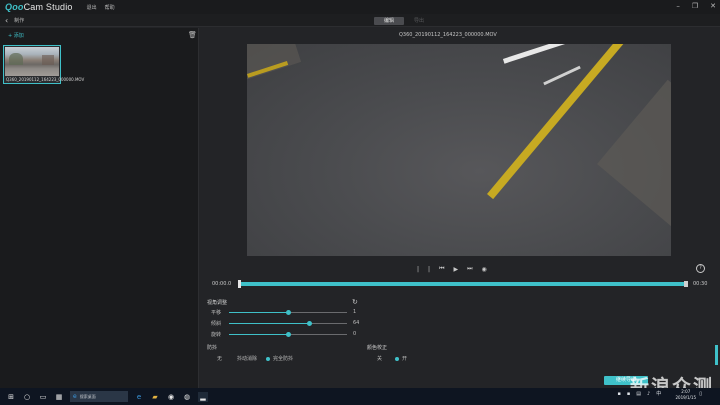 The image size is (720, 405). Describe the element at coordinates (6, 20) in the screenshot. I see `back-arrow-icon: ‹` at that location.